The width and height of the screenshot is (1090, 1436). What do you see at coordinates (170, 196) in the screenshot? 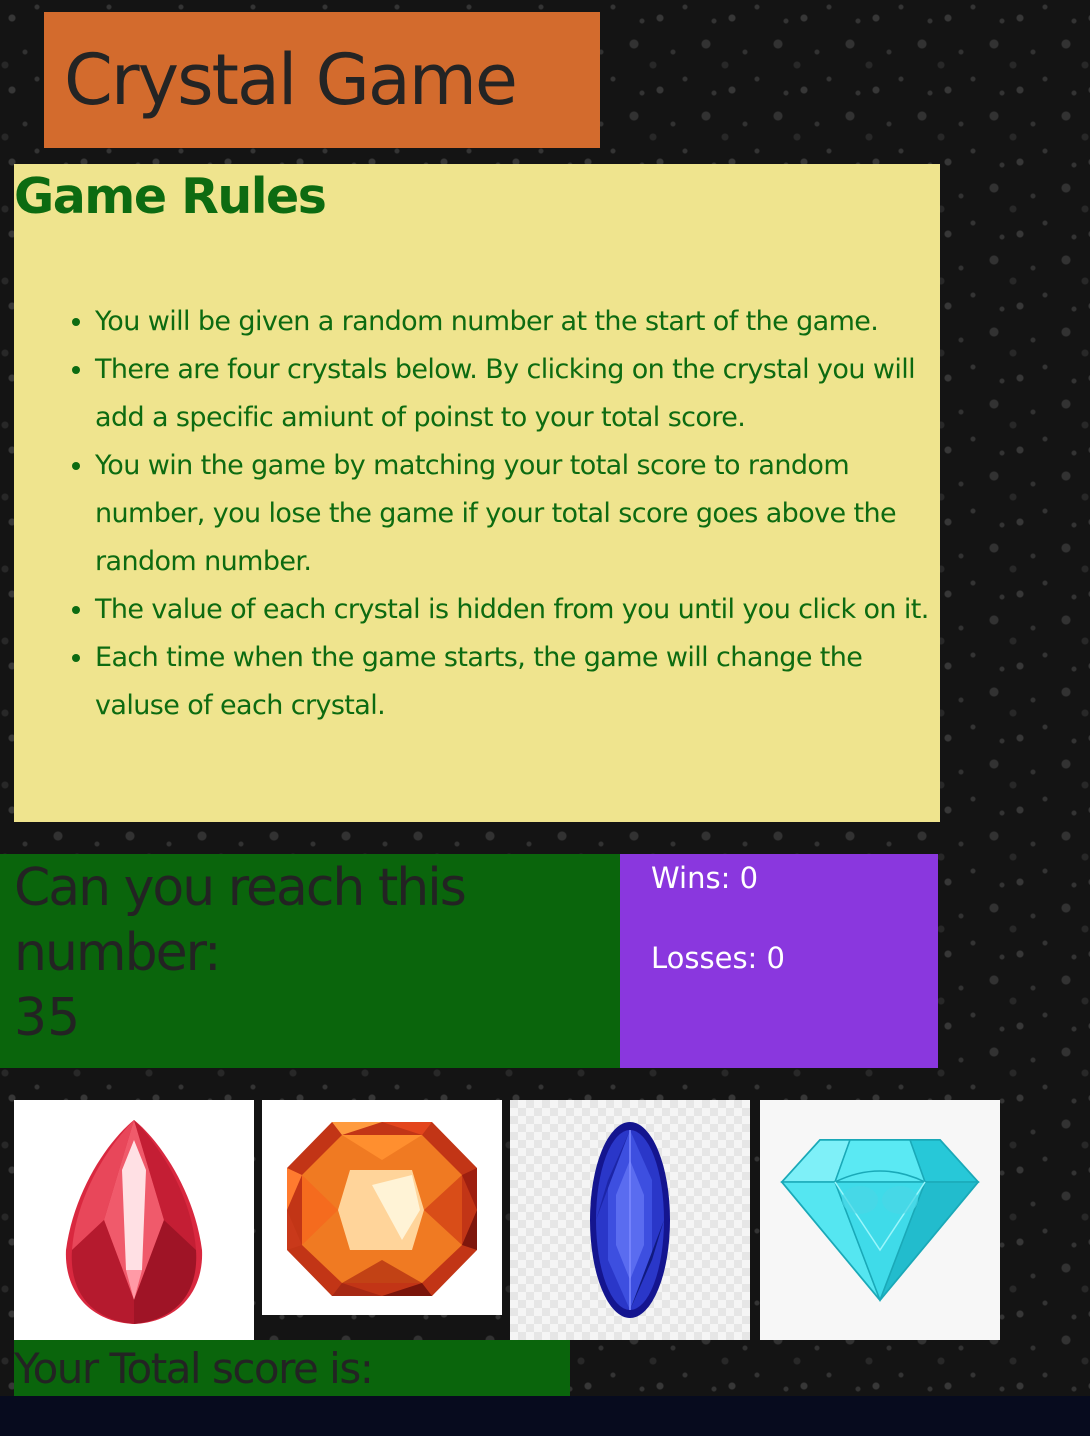
I see `rules-heading: Game Rules` at bounding box center [170, 196].